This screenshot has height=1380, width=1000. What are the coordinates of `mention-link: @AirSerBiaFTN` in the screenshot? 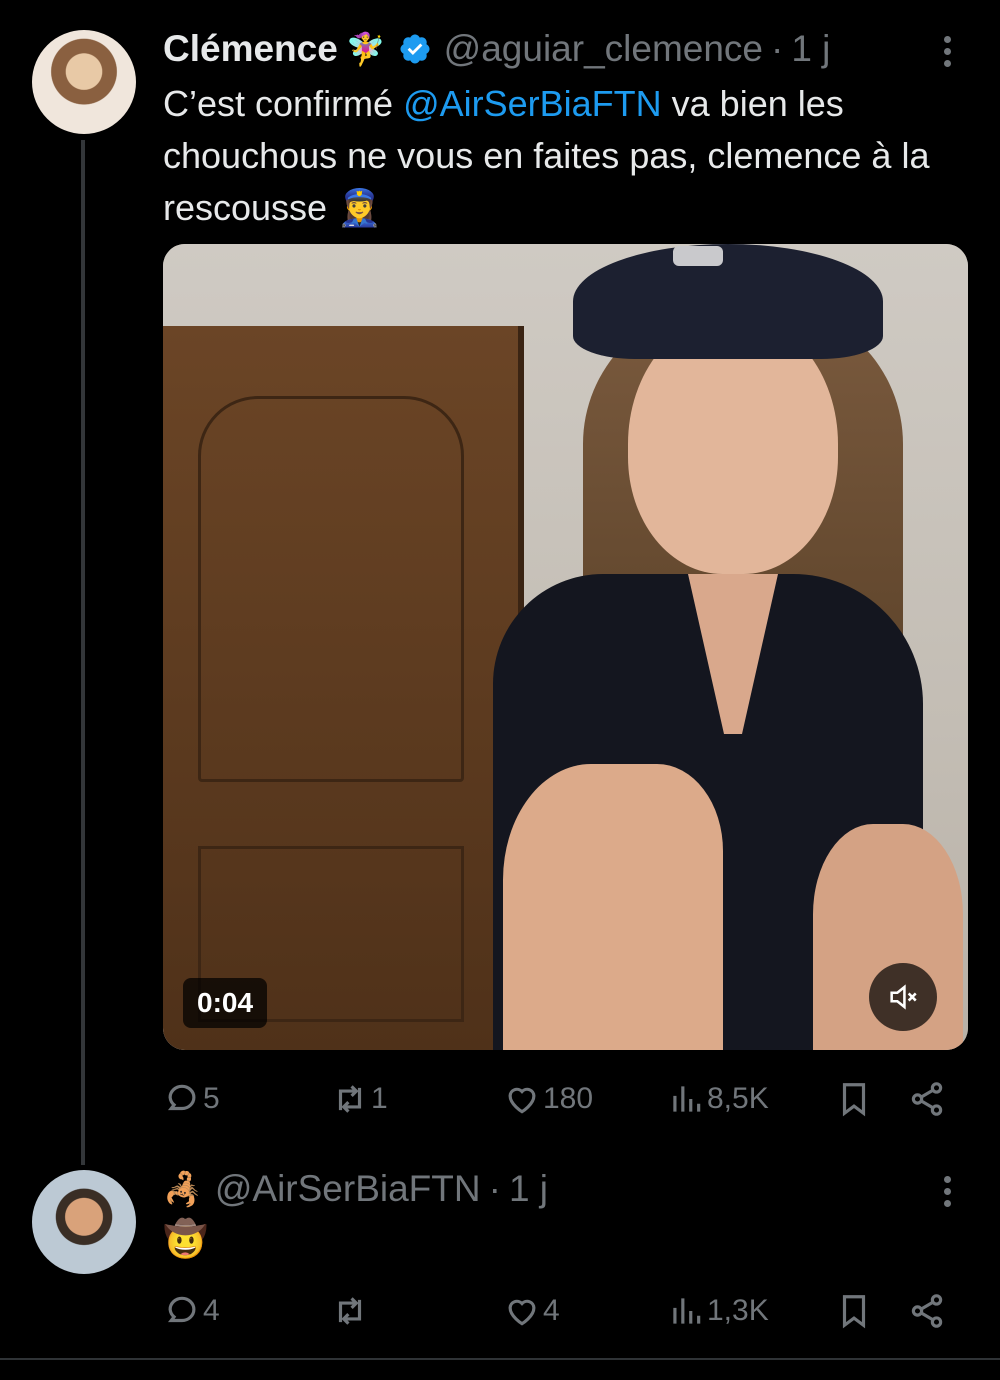 It's located at (532, 103).